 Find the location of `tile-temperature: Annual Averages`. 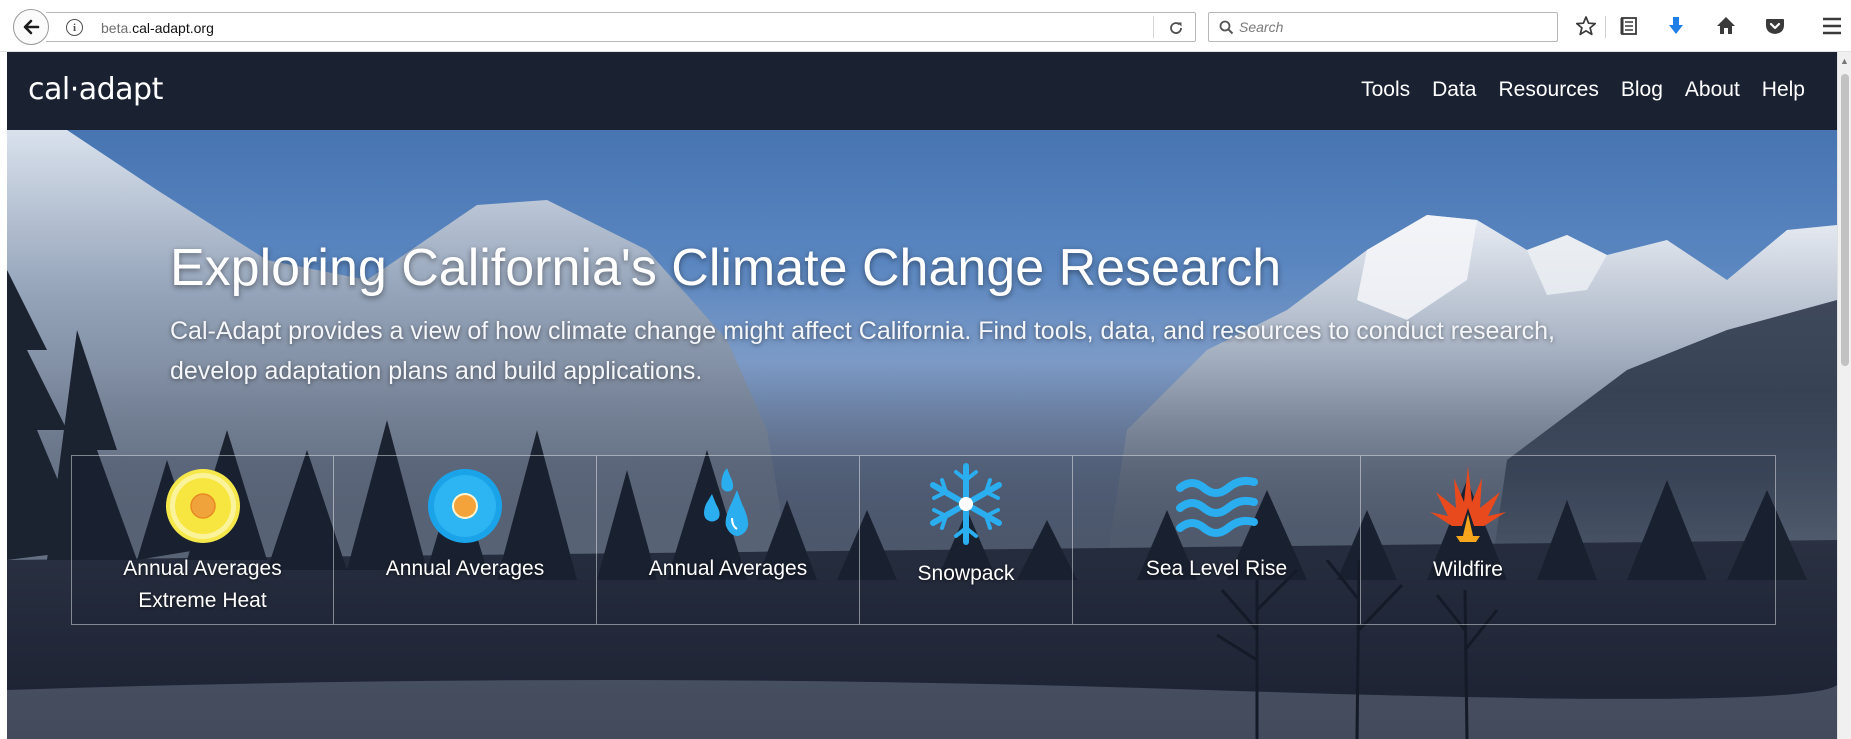

tile-temperature: Annual Averages is located at coordinates (465, 540).